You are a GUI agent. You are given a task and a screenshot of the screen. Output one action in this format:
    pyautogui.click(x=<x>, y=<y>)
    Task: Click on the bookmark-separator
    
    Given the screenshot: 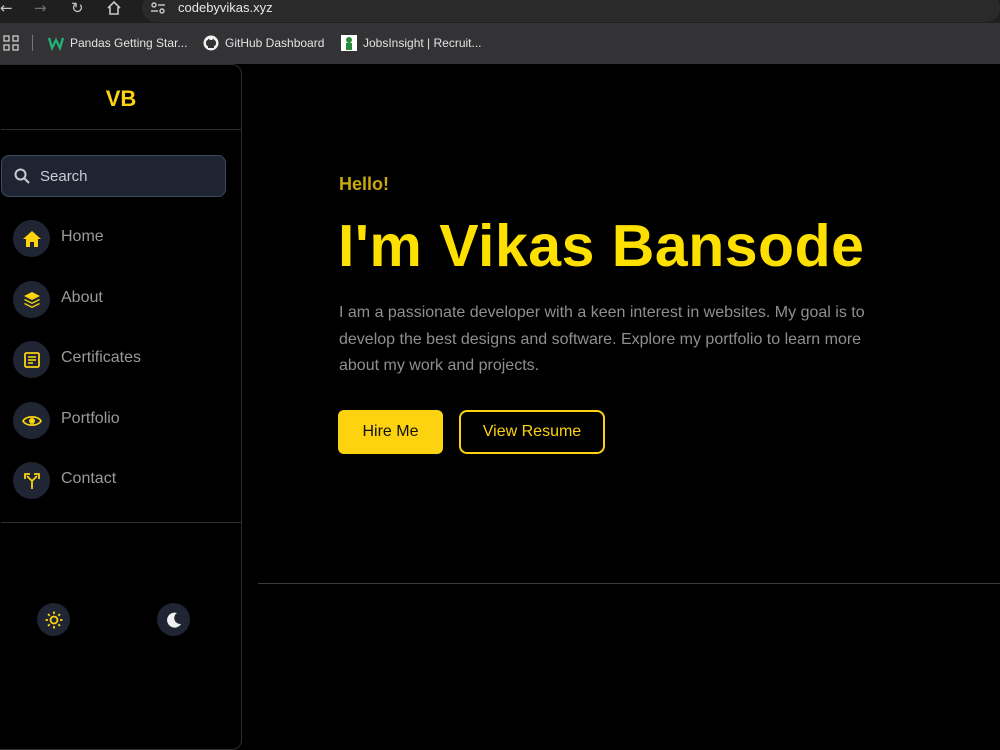 What is the action you would take?
    pyautogui.click(x=32, y=43)
    